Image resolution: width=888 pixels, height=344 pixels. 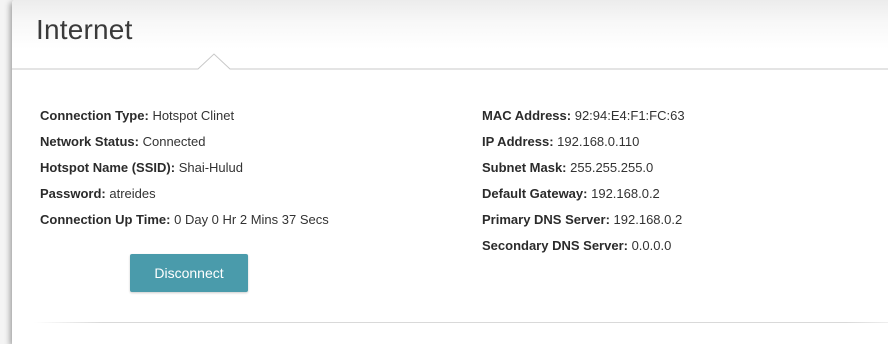 I want to click on hotspot-name-row: Hotspot Name (SSID): Shai-Hulud, so click(x=184, y=172).